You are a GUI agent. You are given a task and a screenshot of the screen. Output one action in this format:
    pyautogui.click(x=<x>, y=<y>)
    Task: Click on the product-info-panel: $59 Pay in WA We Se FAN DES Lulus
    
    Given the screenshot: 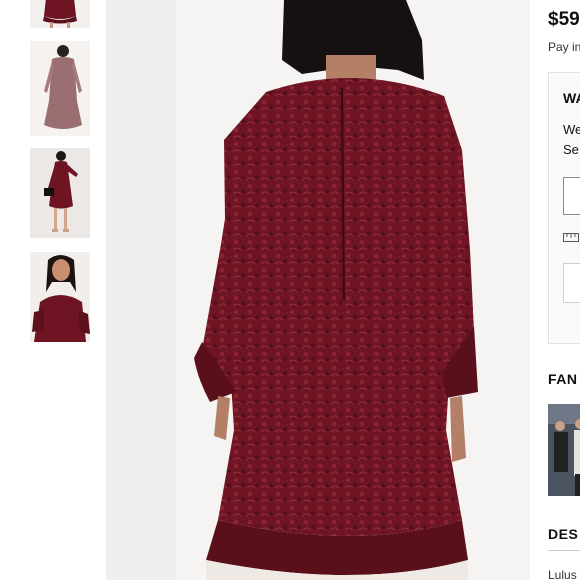 What is the action you would take?
    pyautogui.click(x=555, y=290)
    